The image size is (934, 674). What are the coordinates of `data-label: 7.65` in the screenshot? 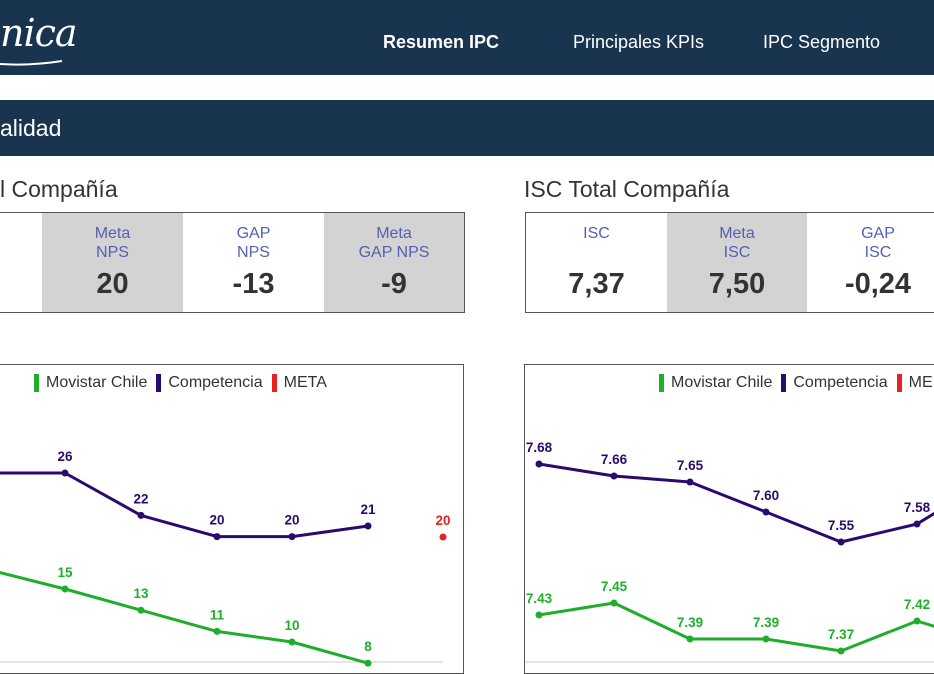 It's located at (690, 465).